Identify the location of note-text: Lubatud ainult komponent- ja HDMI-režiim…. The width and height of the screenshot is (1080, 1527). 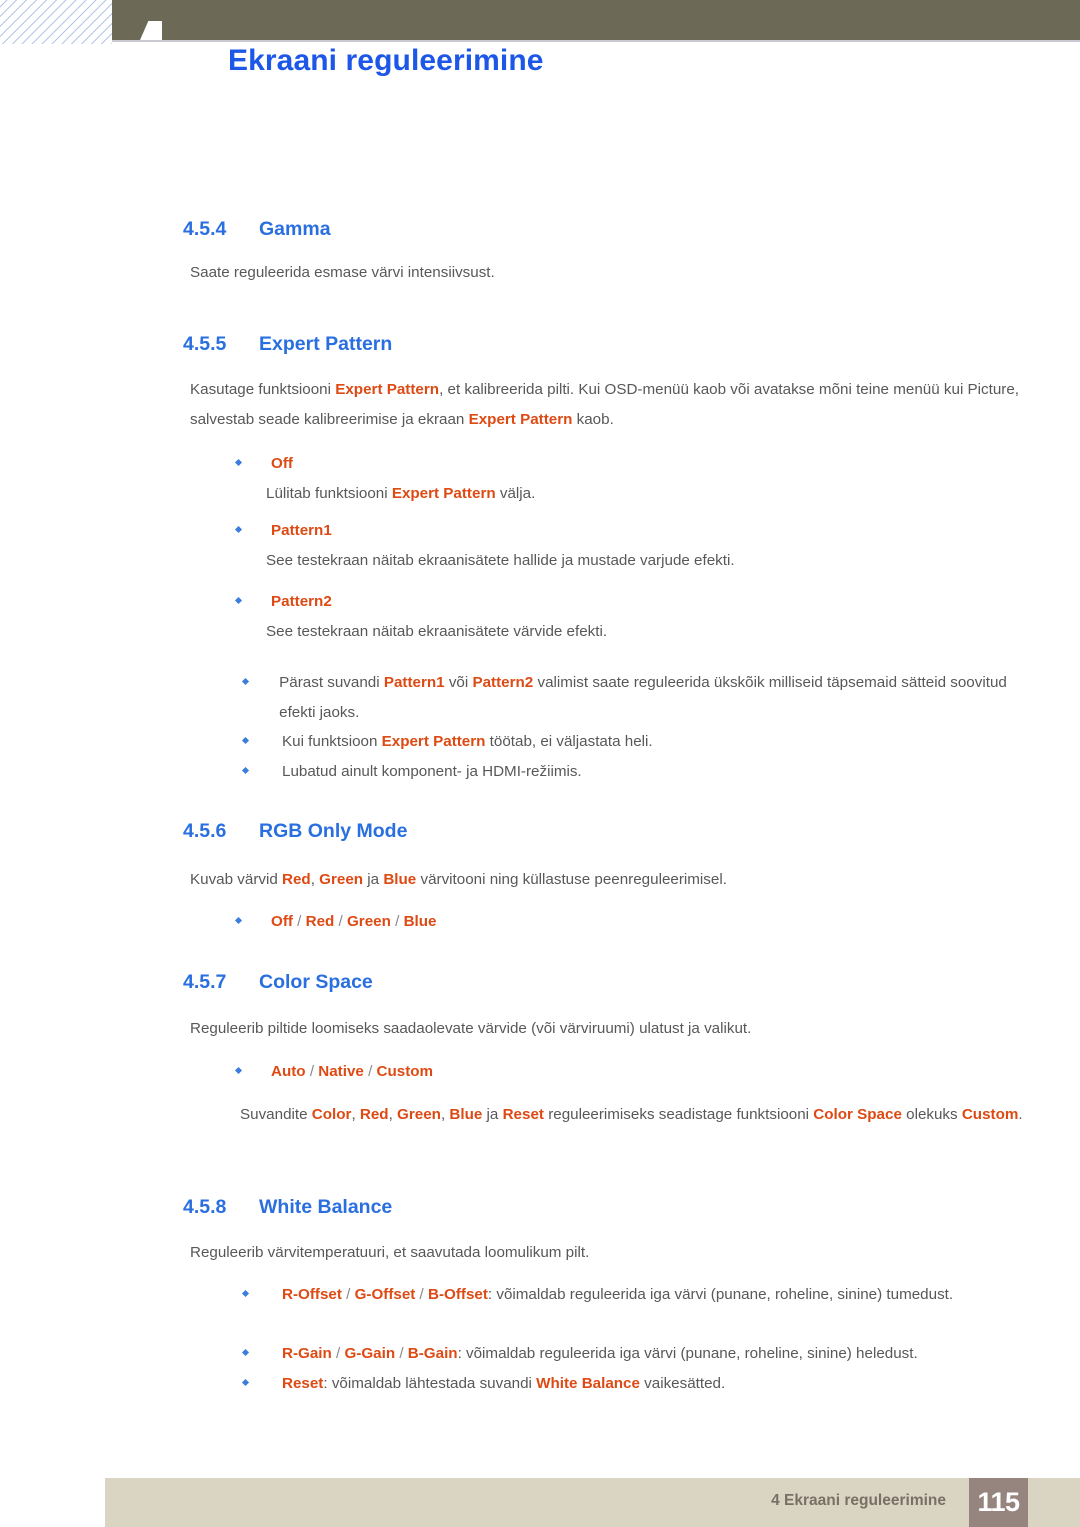
(432, 771).